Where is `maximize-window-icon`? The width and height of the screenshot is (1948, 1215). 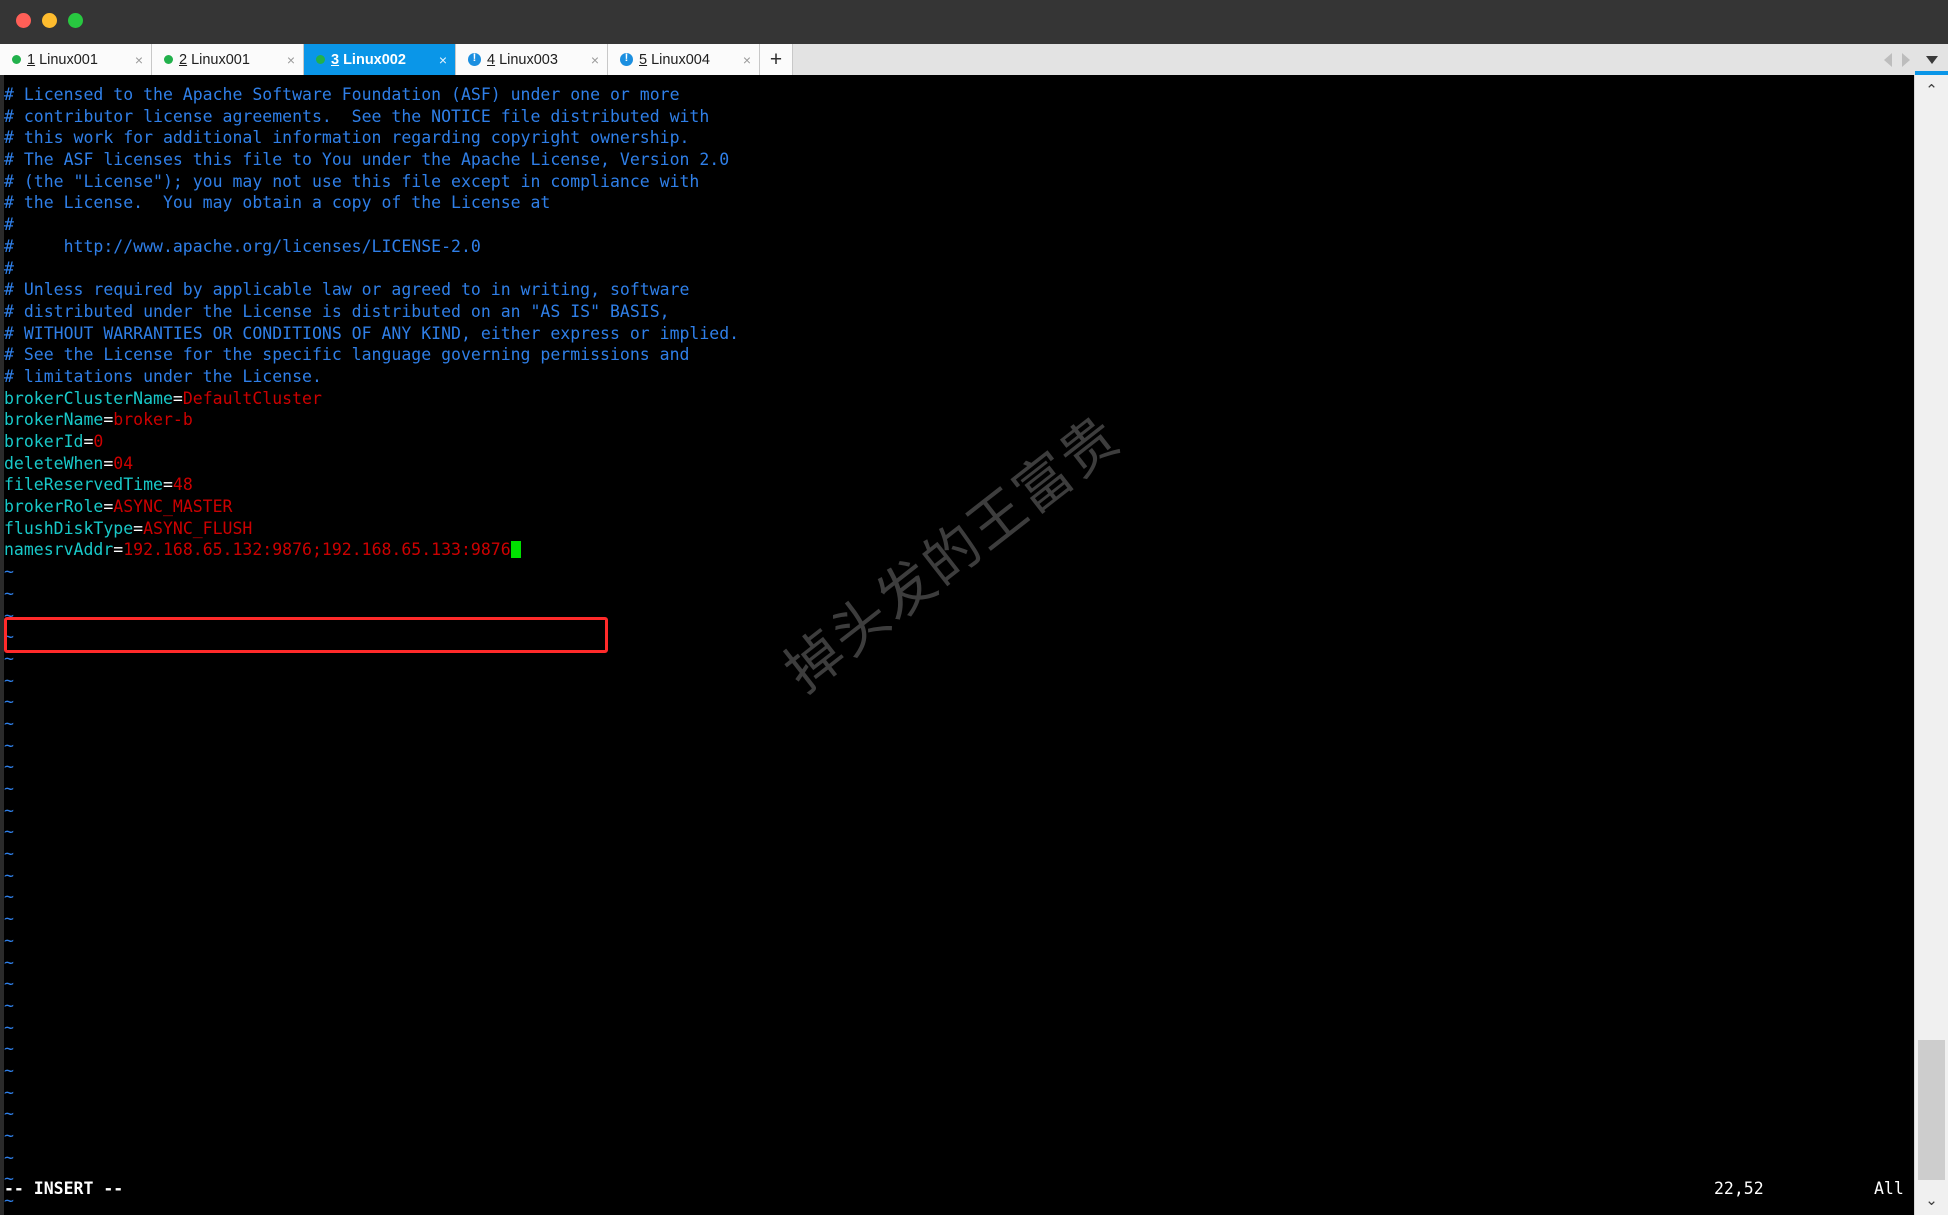 maximize-window-icon is located at coordinates (75, 20).